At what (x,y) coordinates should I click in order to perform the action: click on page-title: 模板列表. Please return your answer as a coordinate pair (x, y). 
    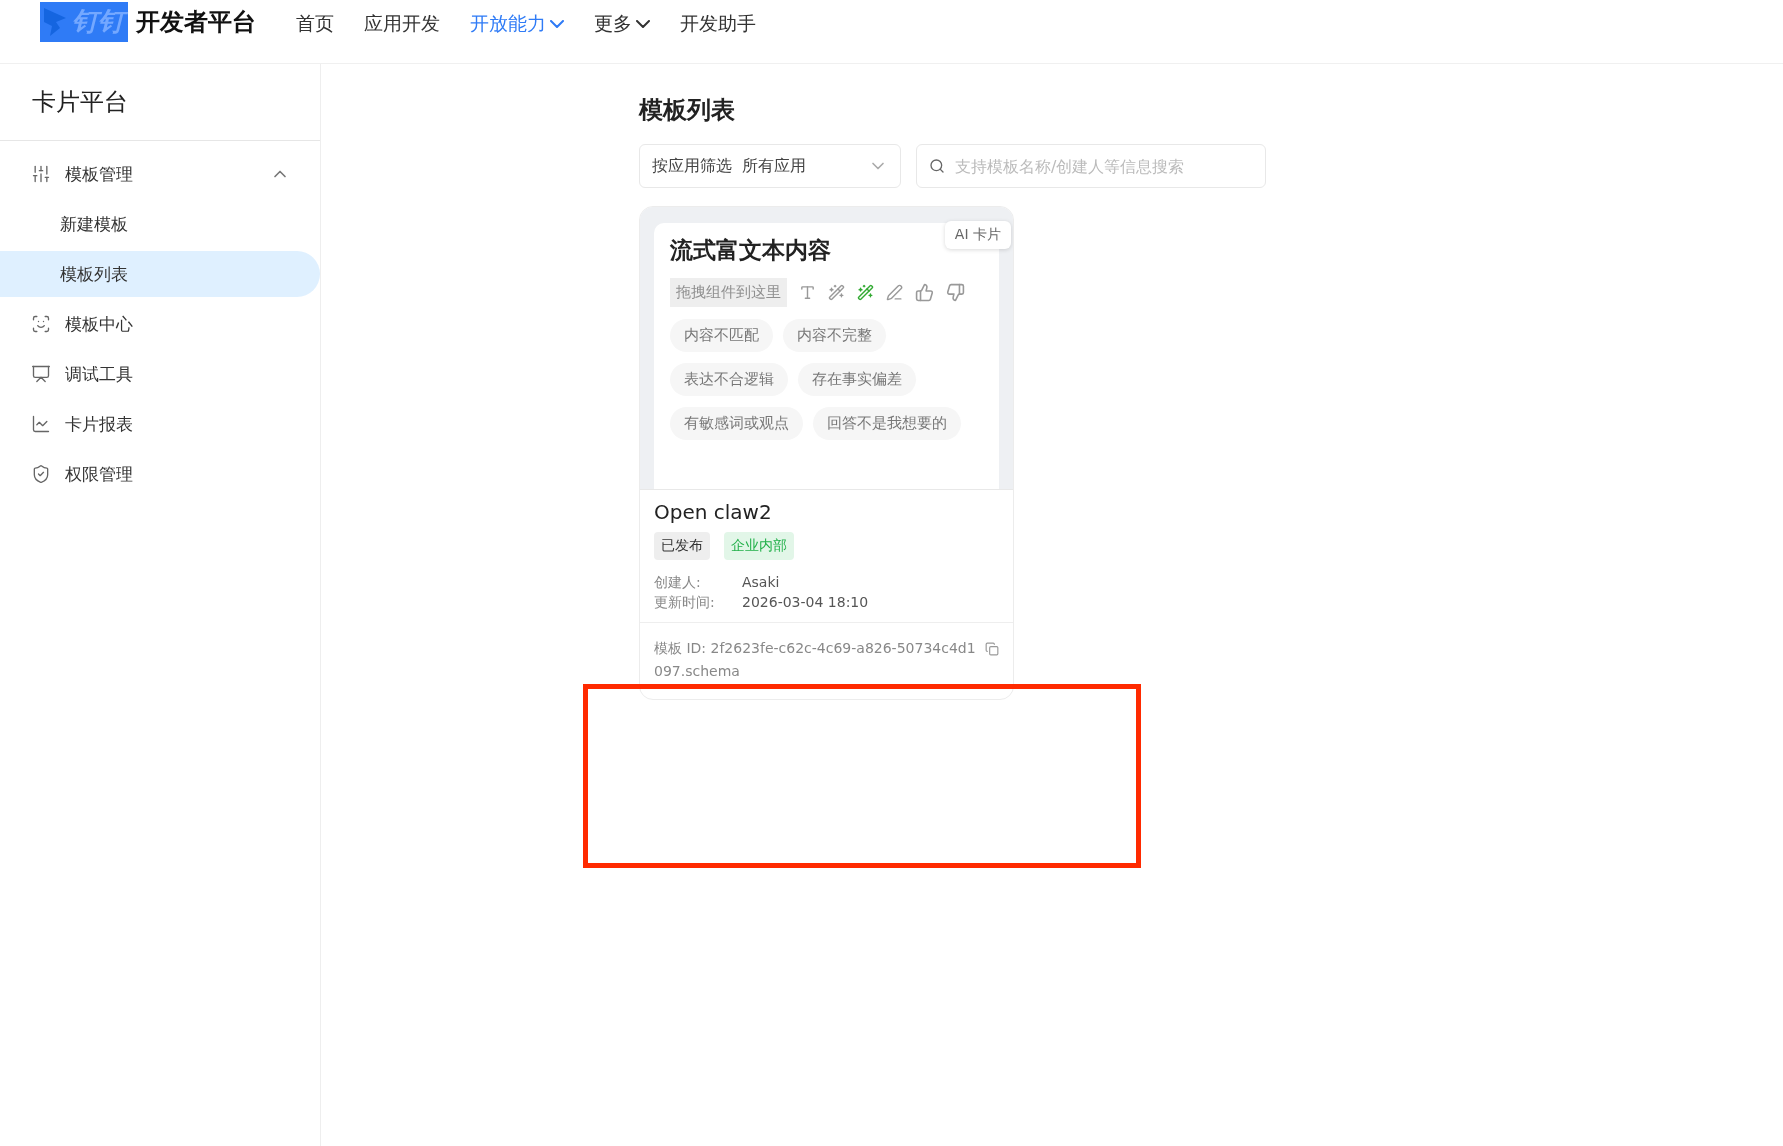
    Looking at the image, I should click on (687, 110).